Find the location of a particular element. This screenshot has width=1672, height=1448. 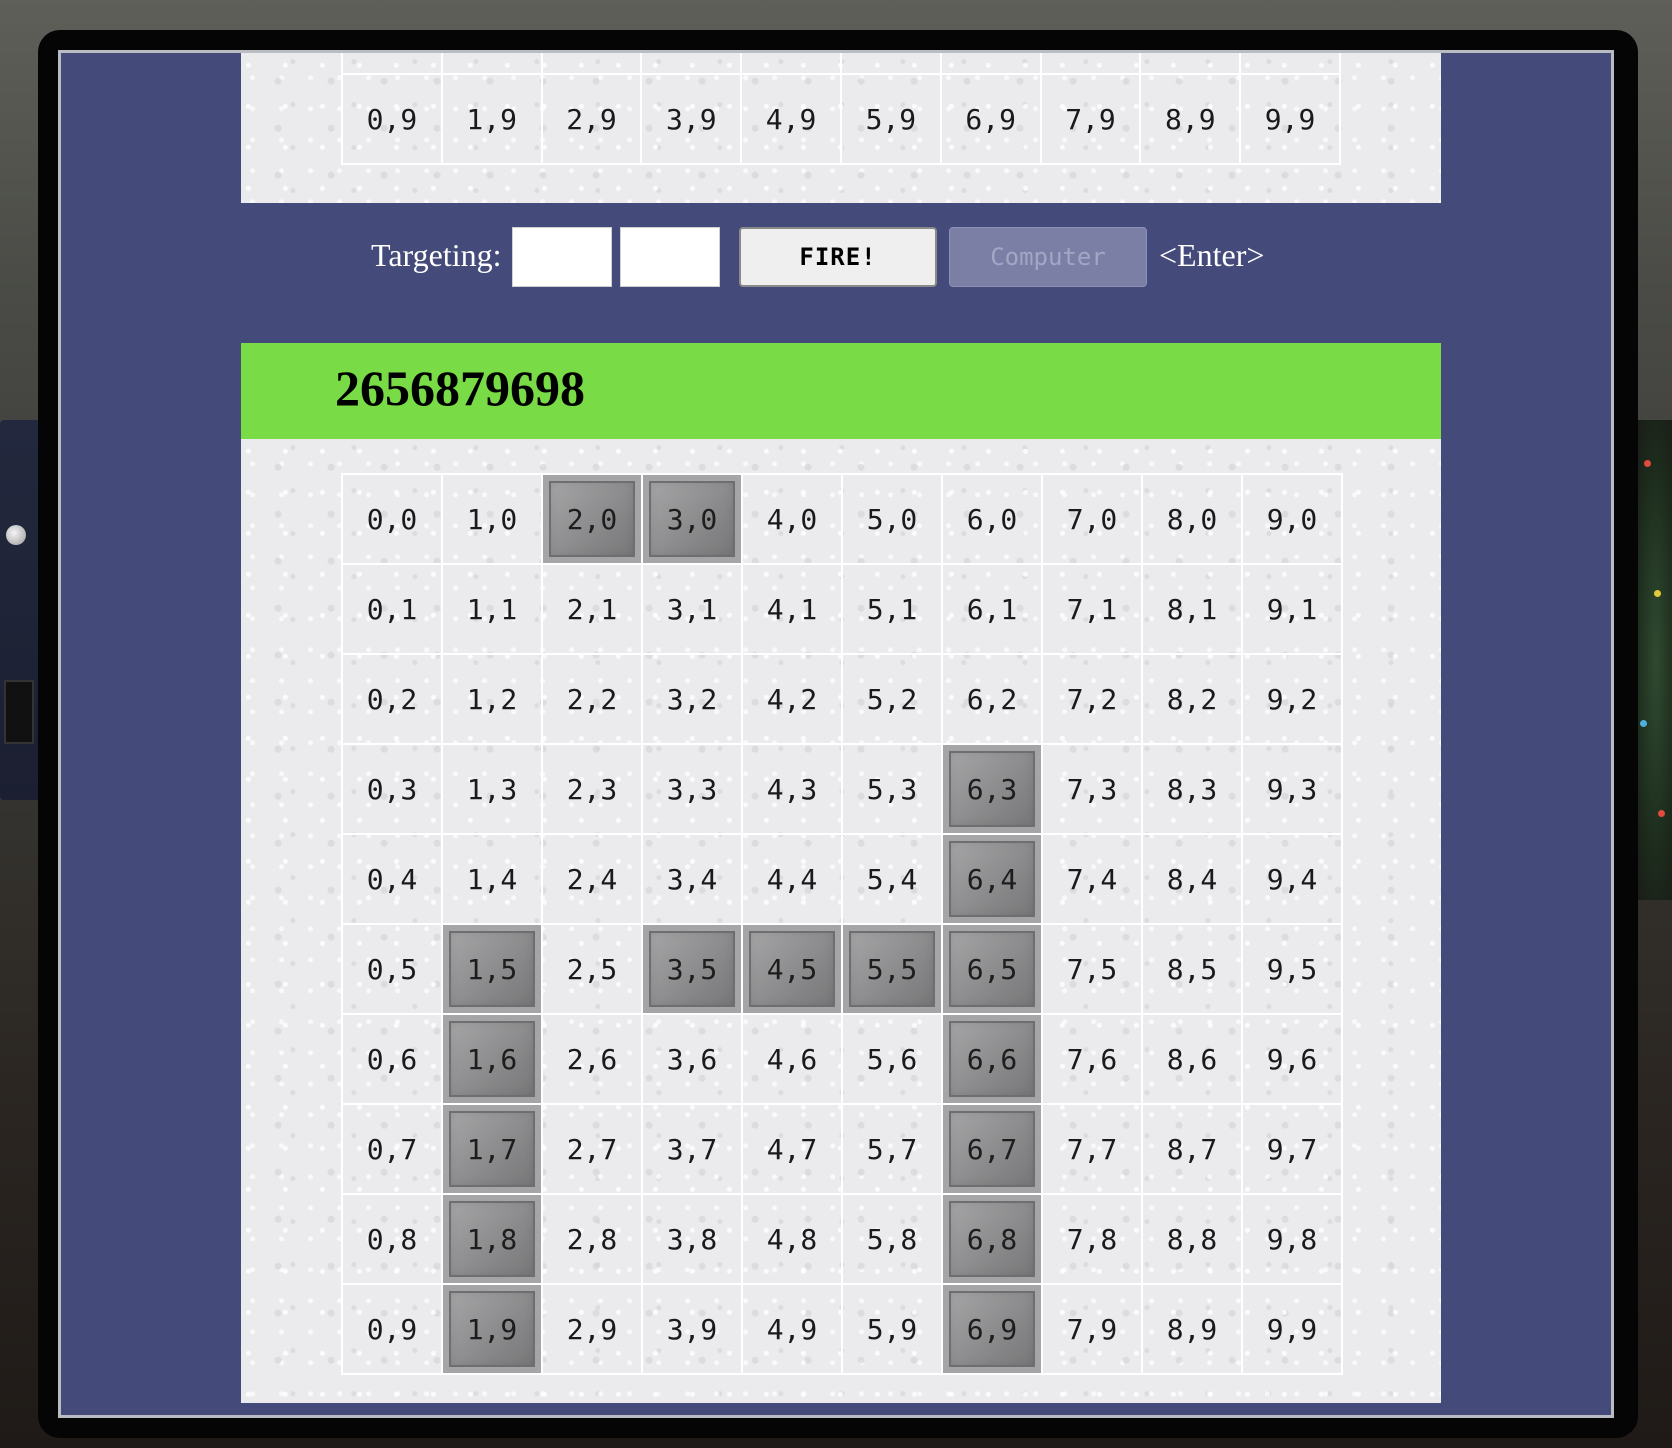

ship-cell: 1,5 is located at coordinates (492, 969).